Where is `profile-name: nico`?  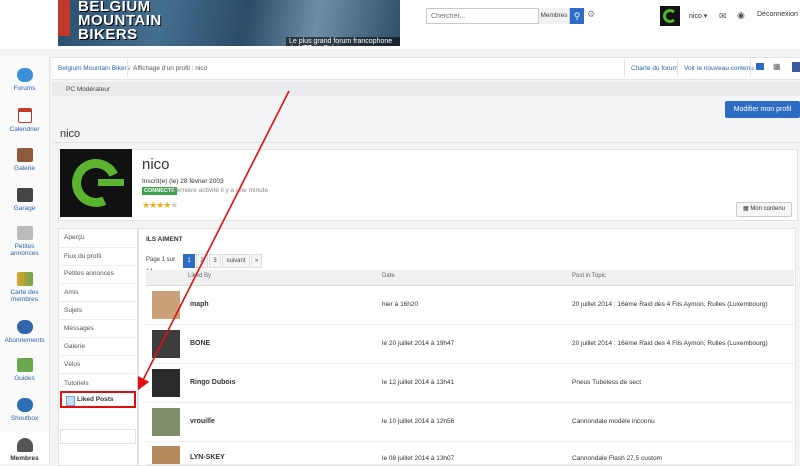
profile-name: nico is located at coordinates (156, 164).